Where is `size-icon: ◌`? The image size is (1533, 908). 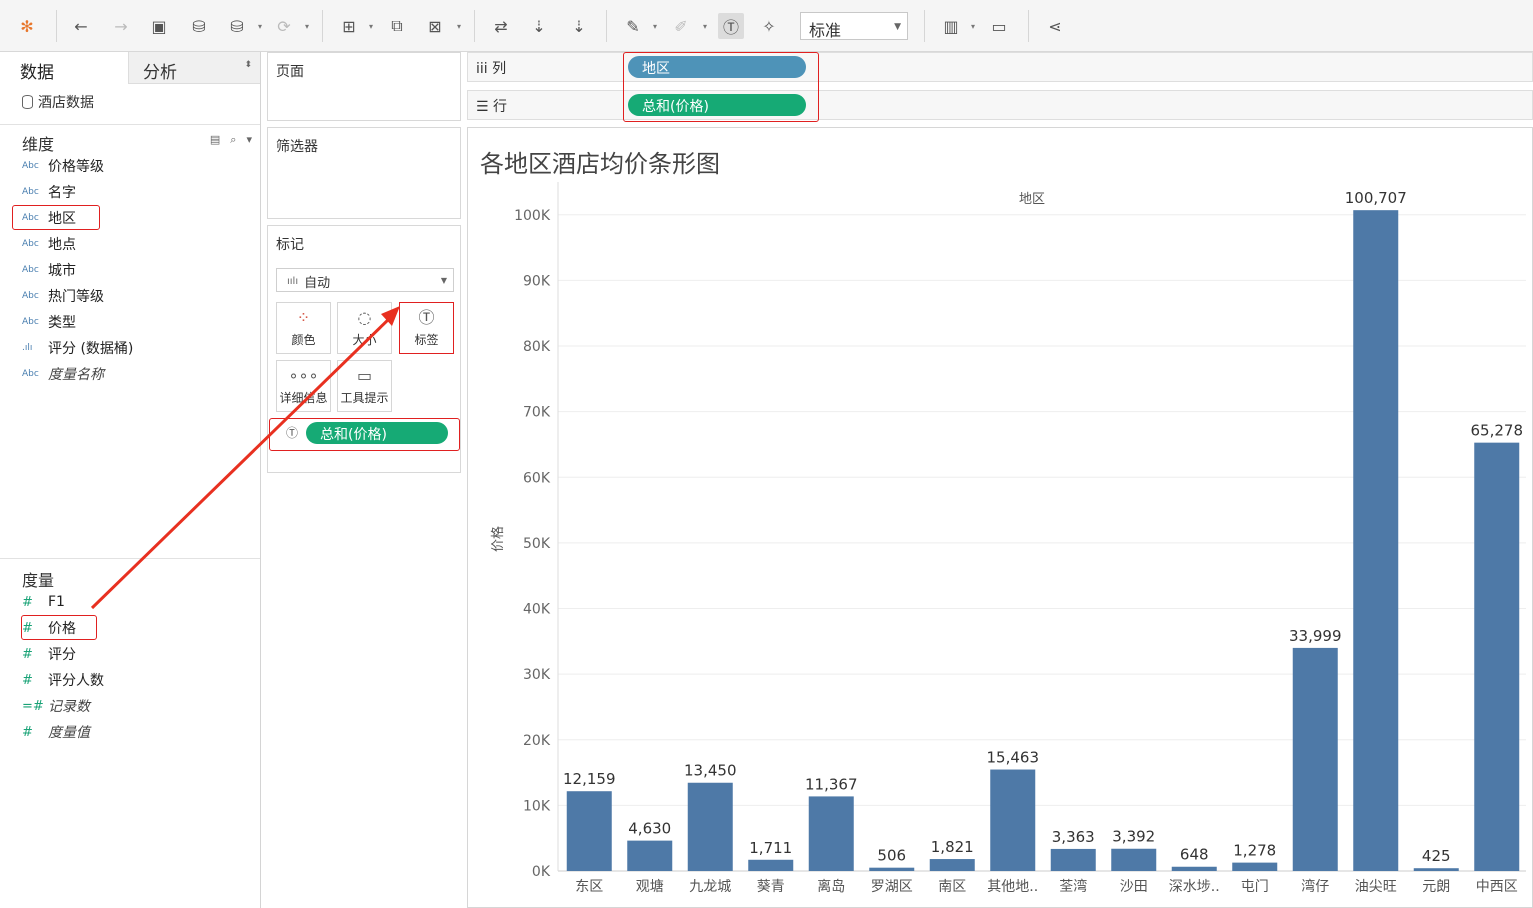 size-icon: ◌ is located at coordinates (364, 317).